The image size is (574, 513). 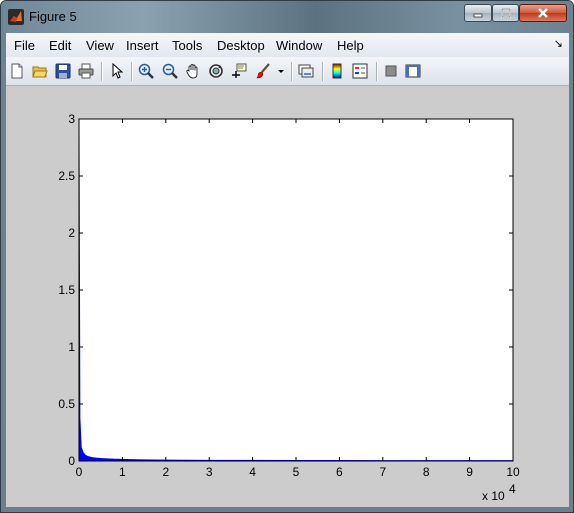 I want to click on close-icon, so click(x=543, y=13).